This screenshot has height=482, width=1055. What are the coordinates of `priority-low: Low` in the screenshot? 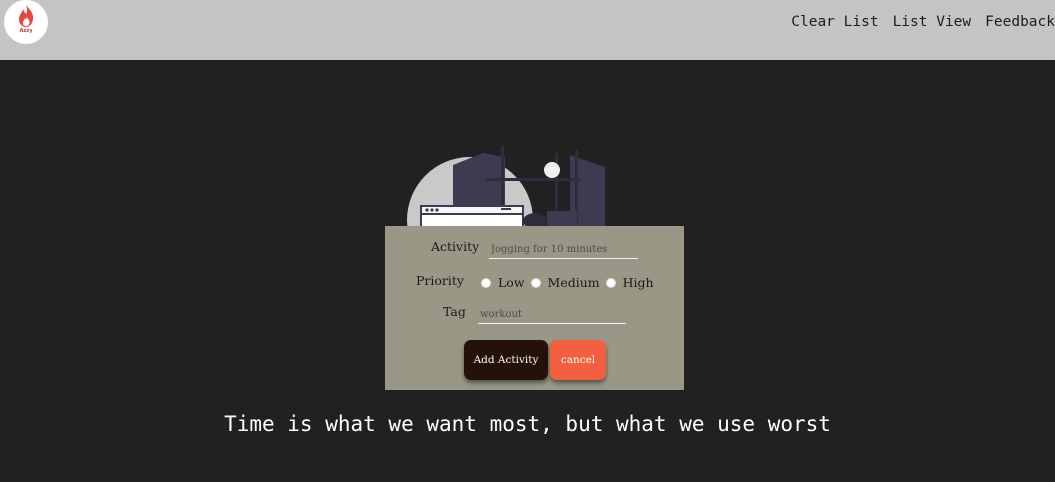 It's located at (503, 282).